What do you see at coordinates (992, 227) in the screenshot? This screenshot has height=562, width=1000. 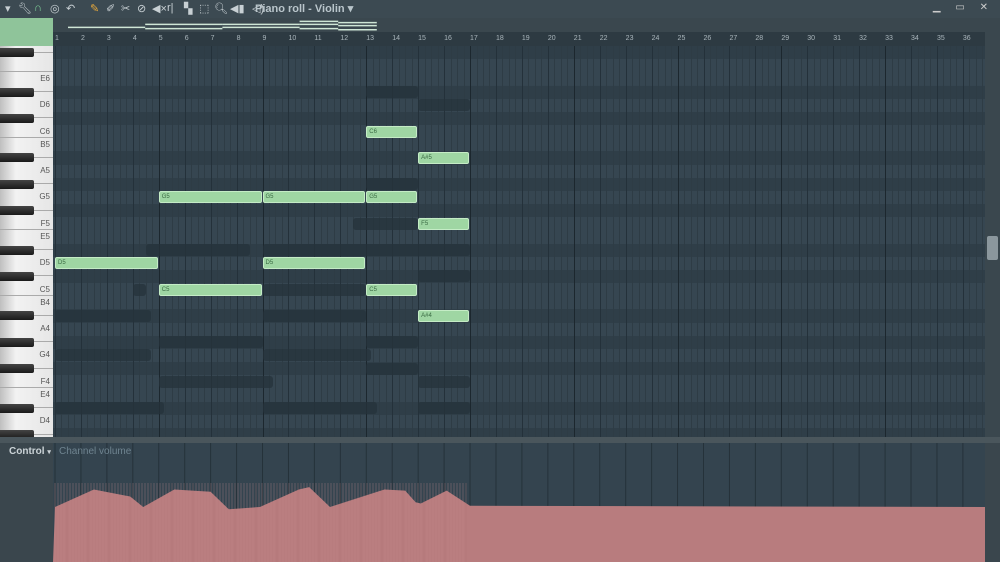 I see `vertical-scrollbar` at bounding box center [992, 227].